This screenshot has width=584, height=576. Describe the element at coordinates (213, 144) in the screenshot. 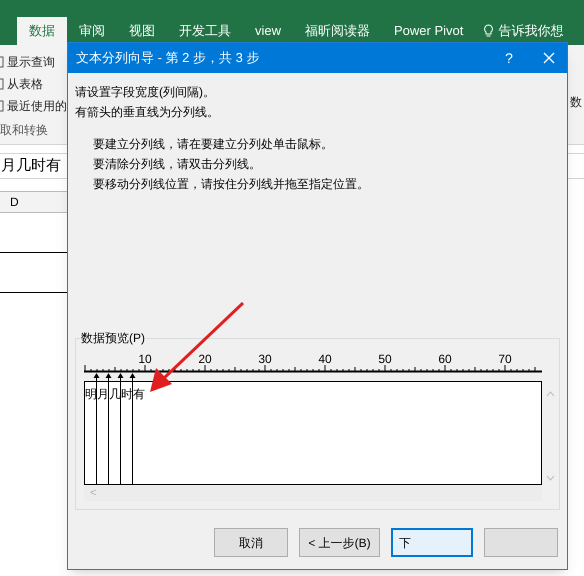

I see `instruction-text: 要建立分列线，请在要建立分列处单击鼠标。` at that location.